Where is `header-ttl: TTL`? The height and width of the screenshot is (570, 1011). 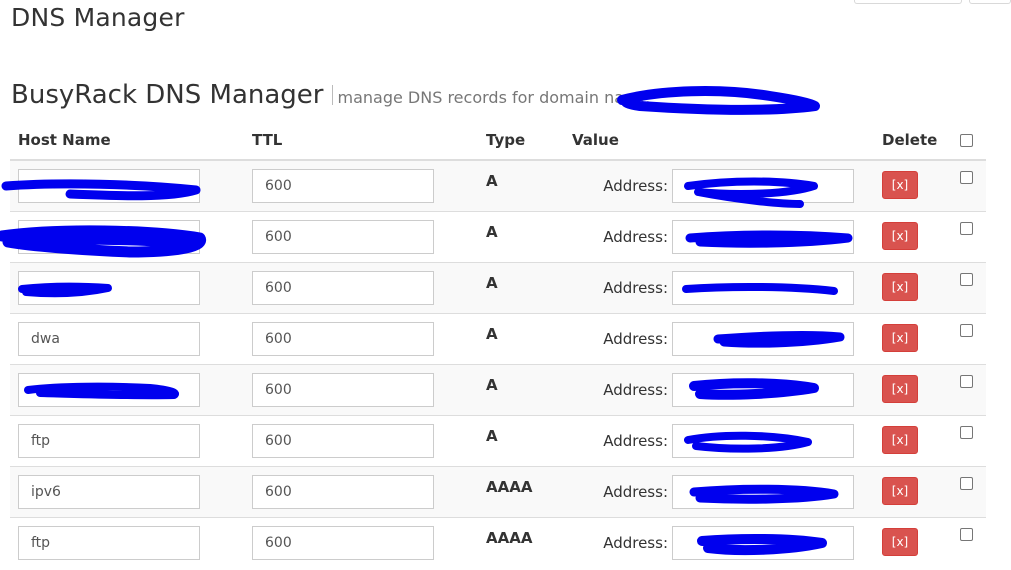
header-ttl: TTL is located at coordinates (361, 141).